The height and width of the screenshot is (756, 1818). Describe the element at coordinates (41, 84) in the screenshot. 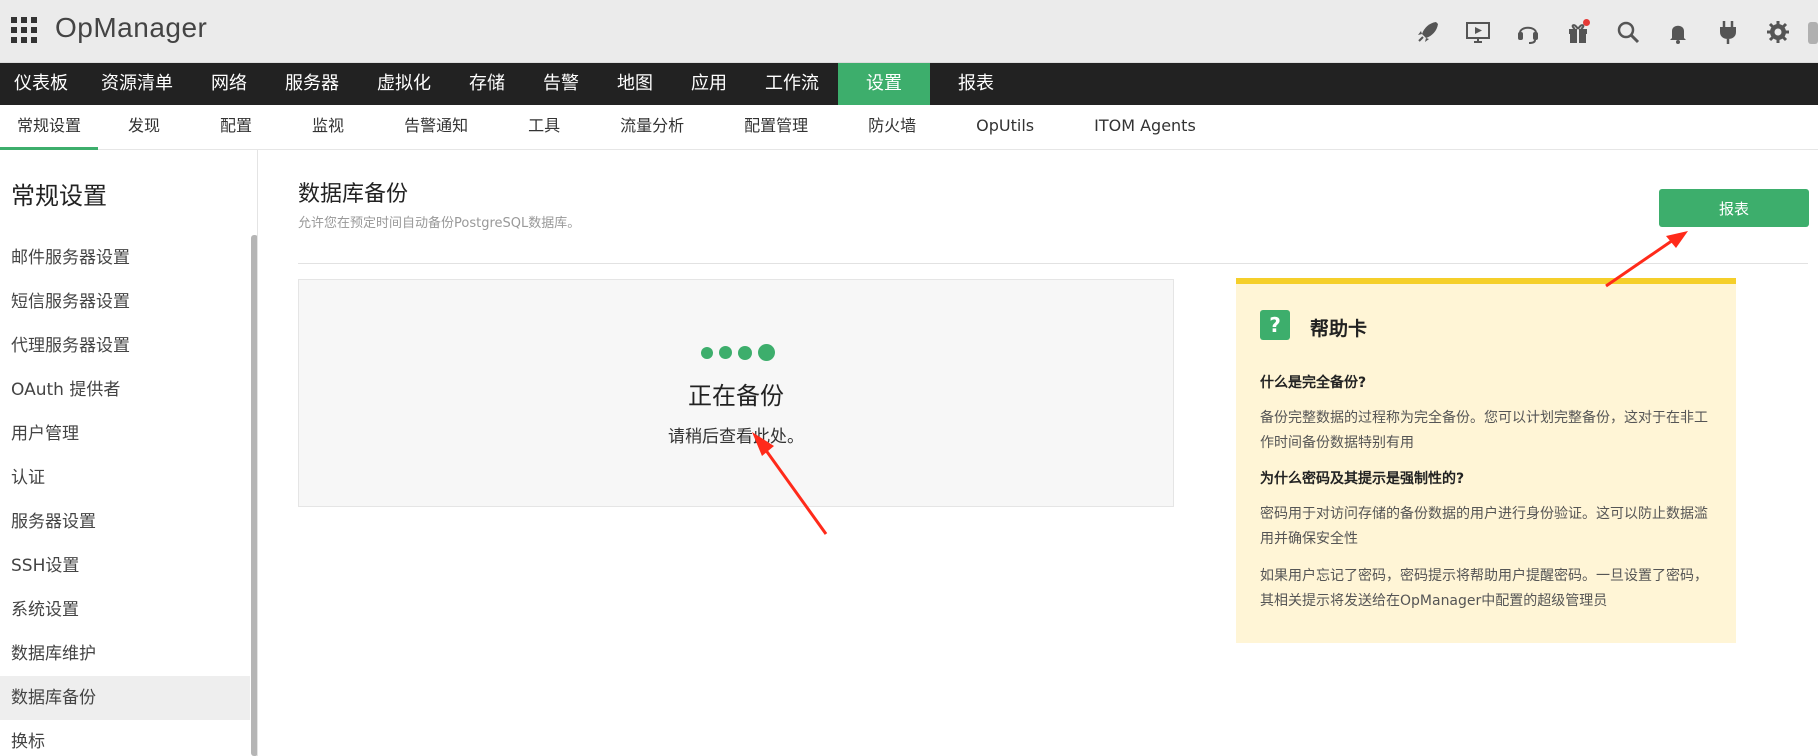

I see `nav-dashboard: 仪表板` at that location.